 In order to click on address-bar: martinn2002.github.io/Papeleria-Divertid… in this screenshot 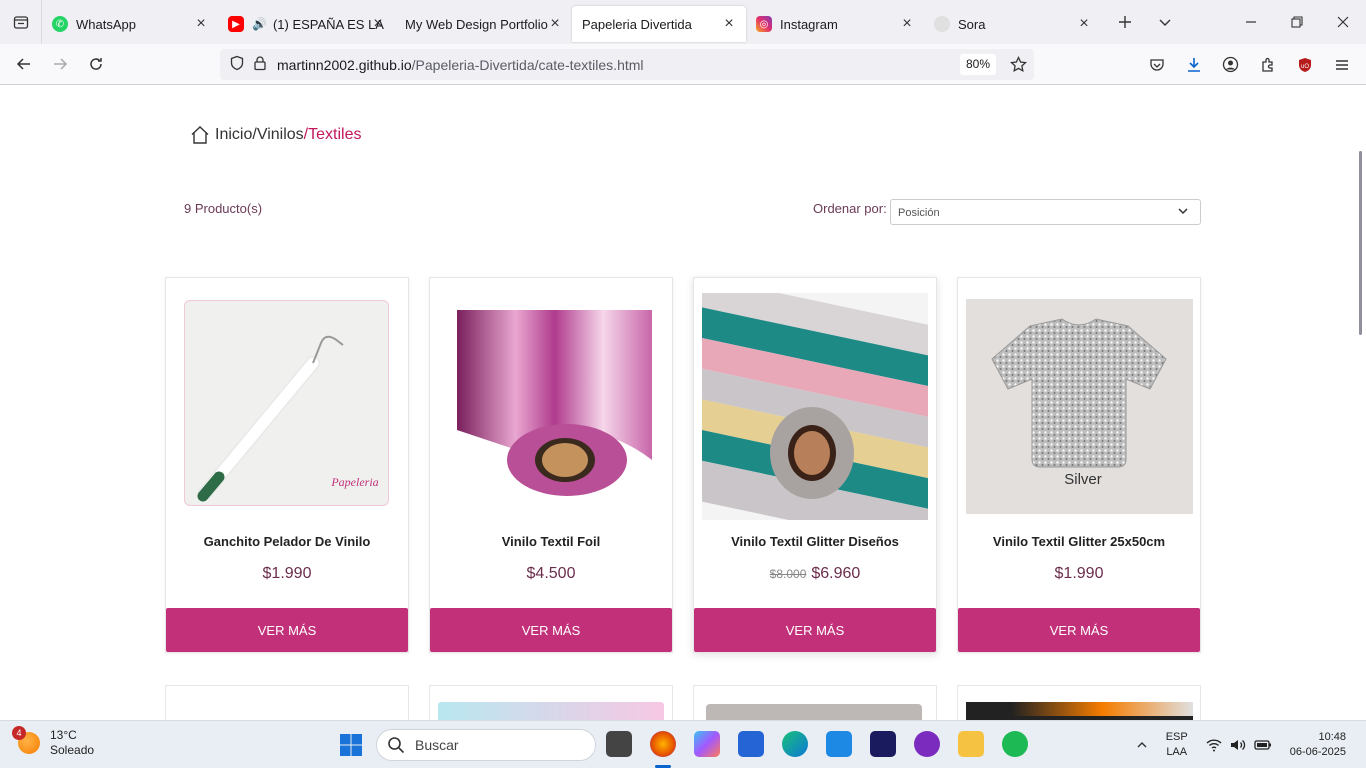, I will do `click(627, 64)`.